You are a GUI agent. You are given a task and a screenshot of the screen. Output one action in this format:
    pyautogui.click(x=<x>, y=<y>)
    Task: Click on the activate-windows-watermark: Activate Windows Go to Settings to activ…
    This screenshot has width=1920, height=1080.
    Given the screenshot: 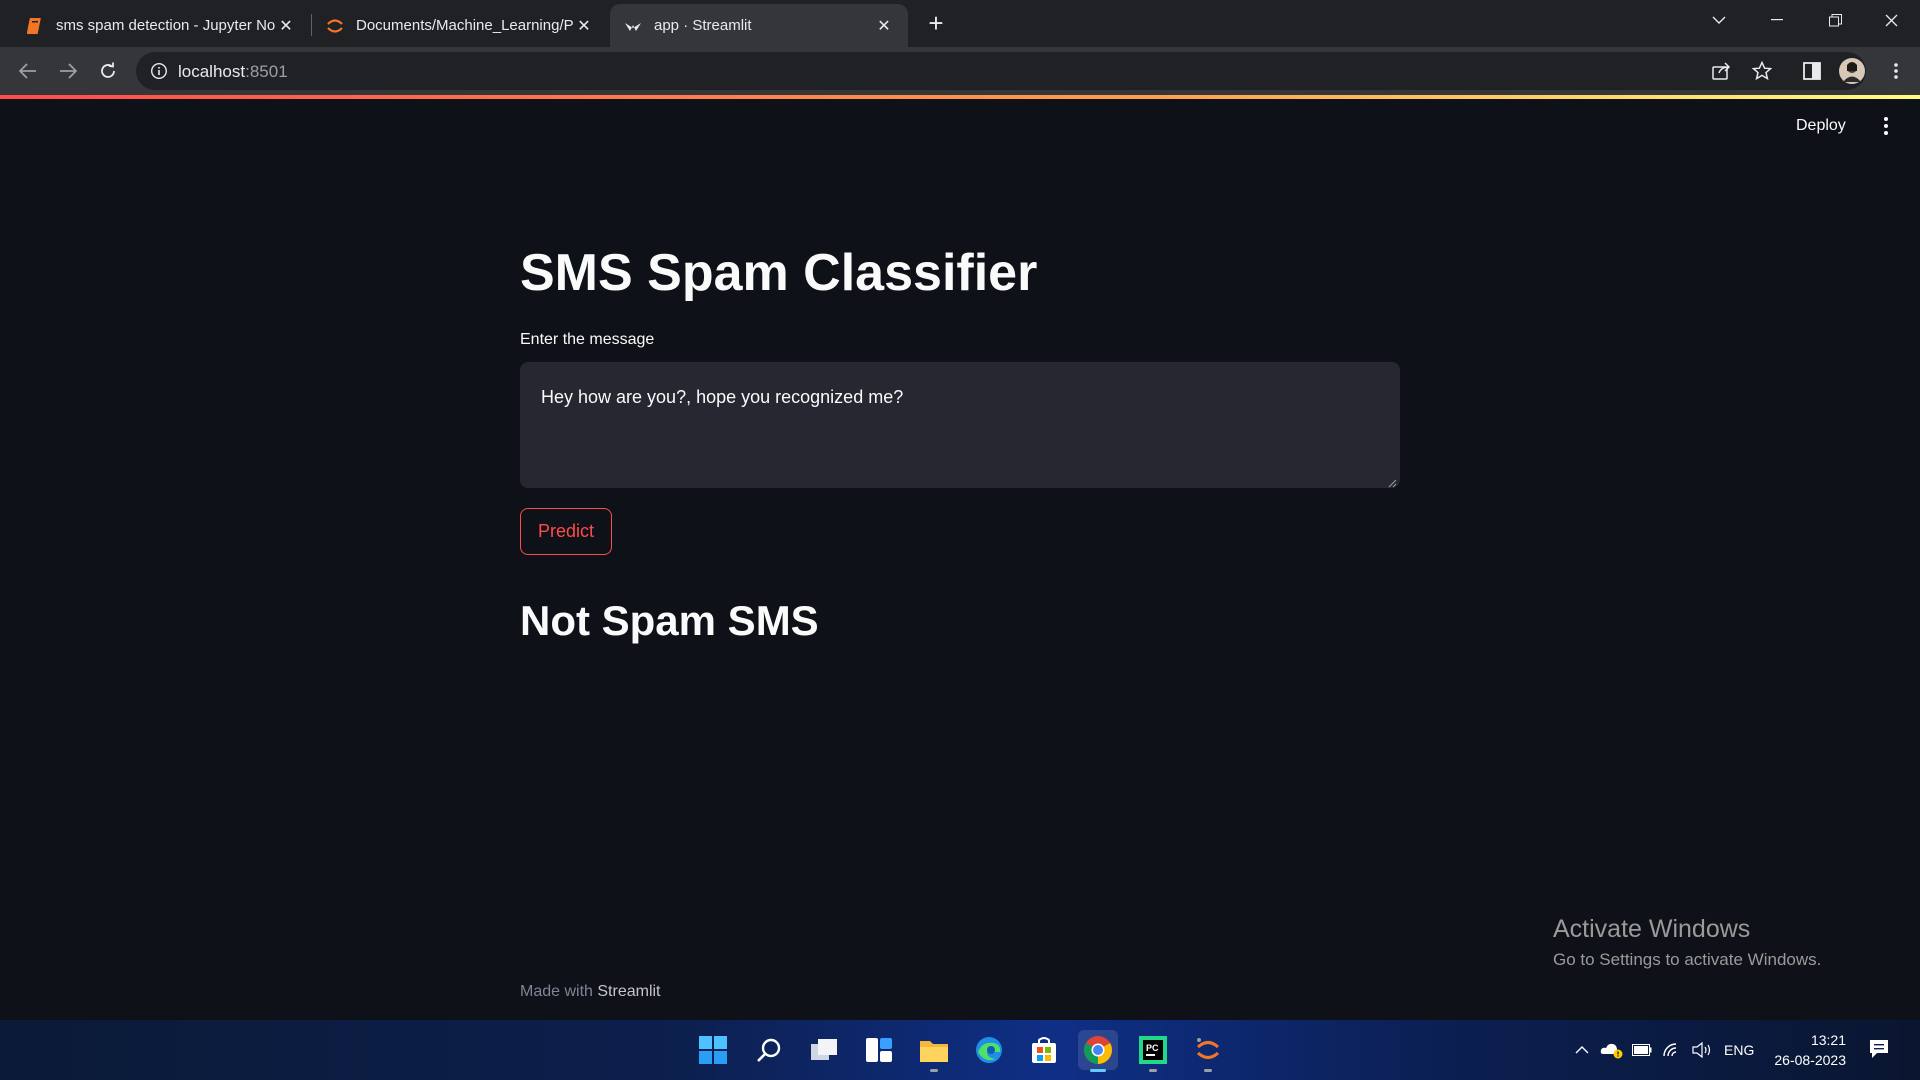 What is the action you would take?
    pyautogui.click(x=1687, y=942)
    